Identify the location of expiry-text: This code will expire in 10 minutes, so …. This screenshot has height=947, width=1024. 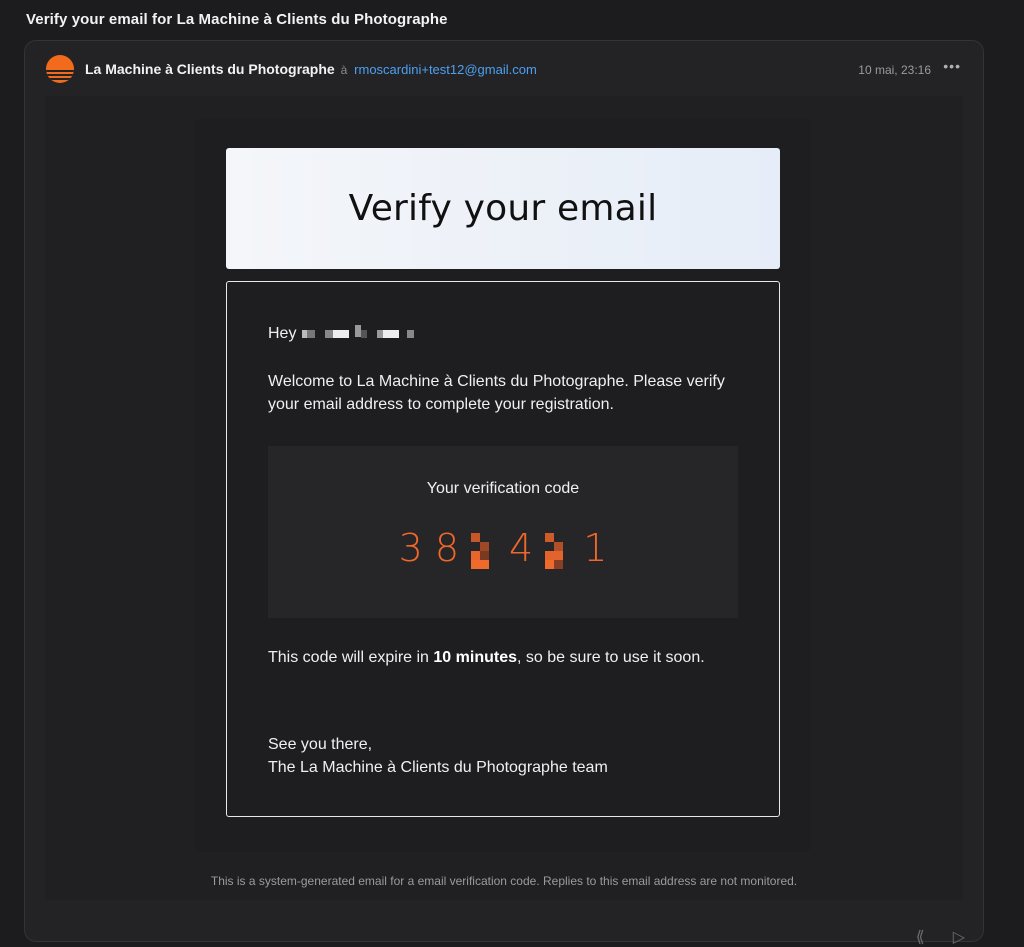
(486, 658).